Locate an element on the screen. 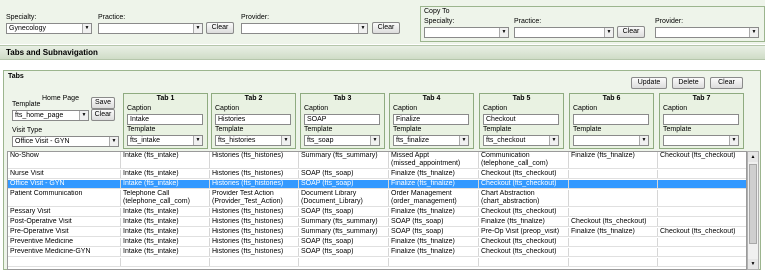  tab-panel-title: Tab 1 is located at coordinates (165, 98).